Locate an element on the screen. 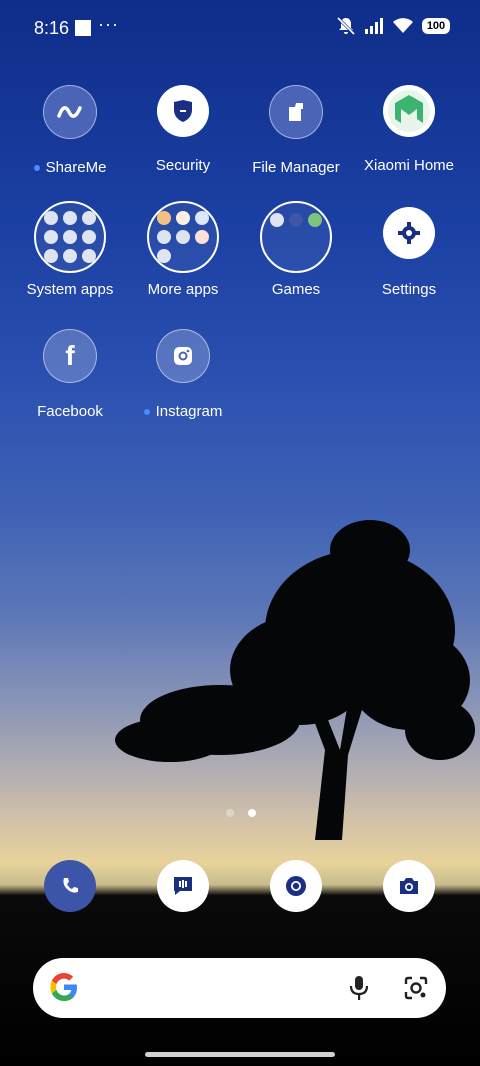 The width and height of the screenshot is (480, 1066). more-notifications: ··· is located at coordinates (108, 24).